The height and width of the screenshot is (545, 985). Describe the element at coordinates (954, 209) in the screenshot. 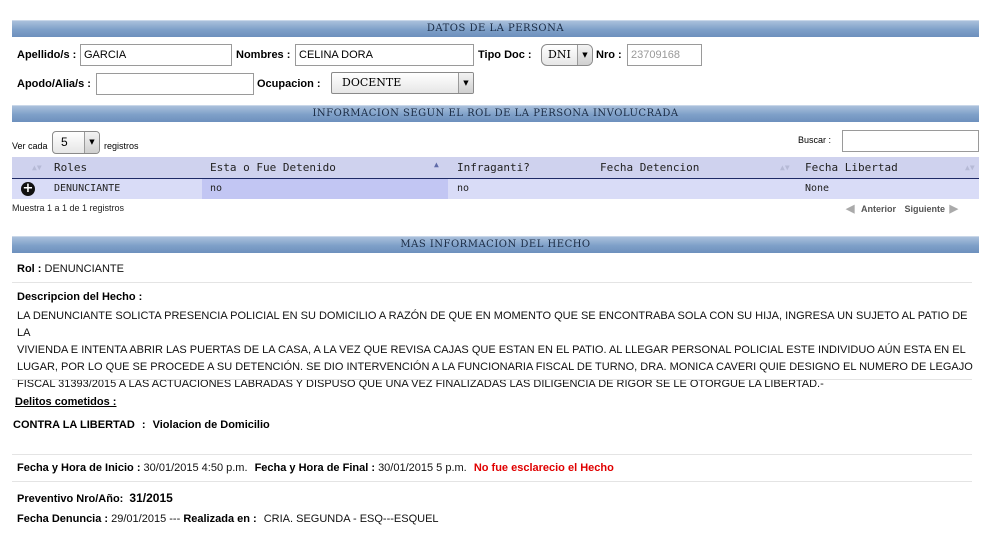

I see `next-arrow-icon: ▶` at that location.